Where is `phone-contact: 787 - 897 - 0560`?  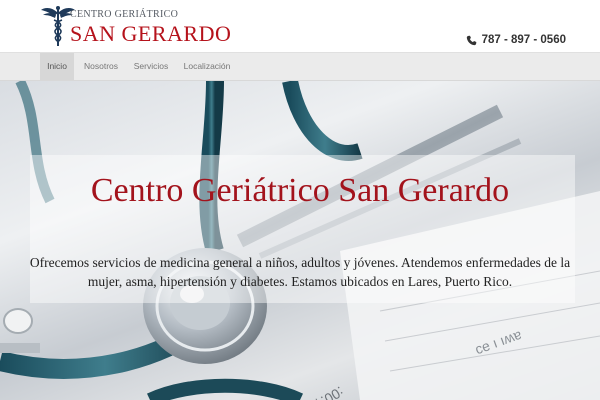
phone-contact: 787 - 897 - 0560 is located at coordinates (516, 40).